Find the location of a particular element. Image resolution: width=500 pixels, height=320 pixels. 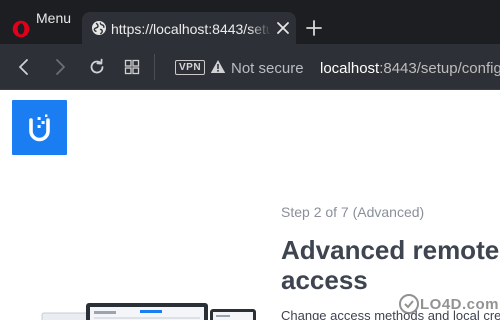

page-title-line-1: Advanced remote a is located at coordinates (390, 250).